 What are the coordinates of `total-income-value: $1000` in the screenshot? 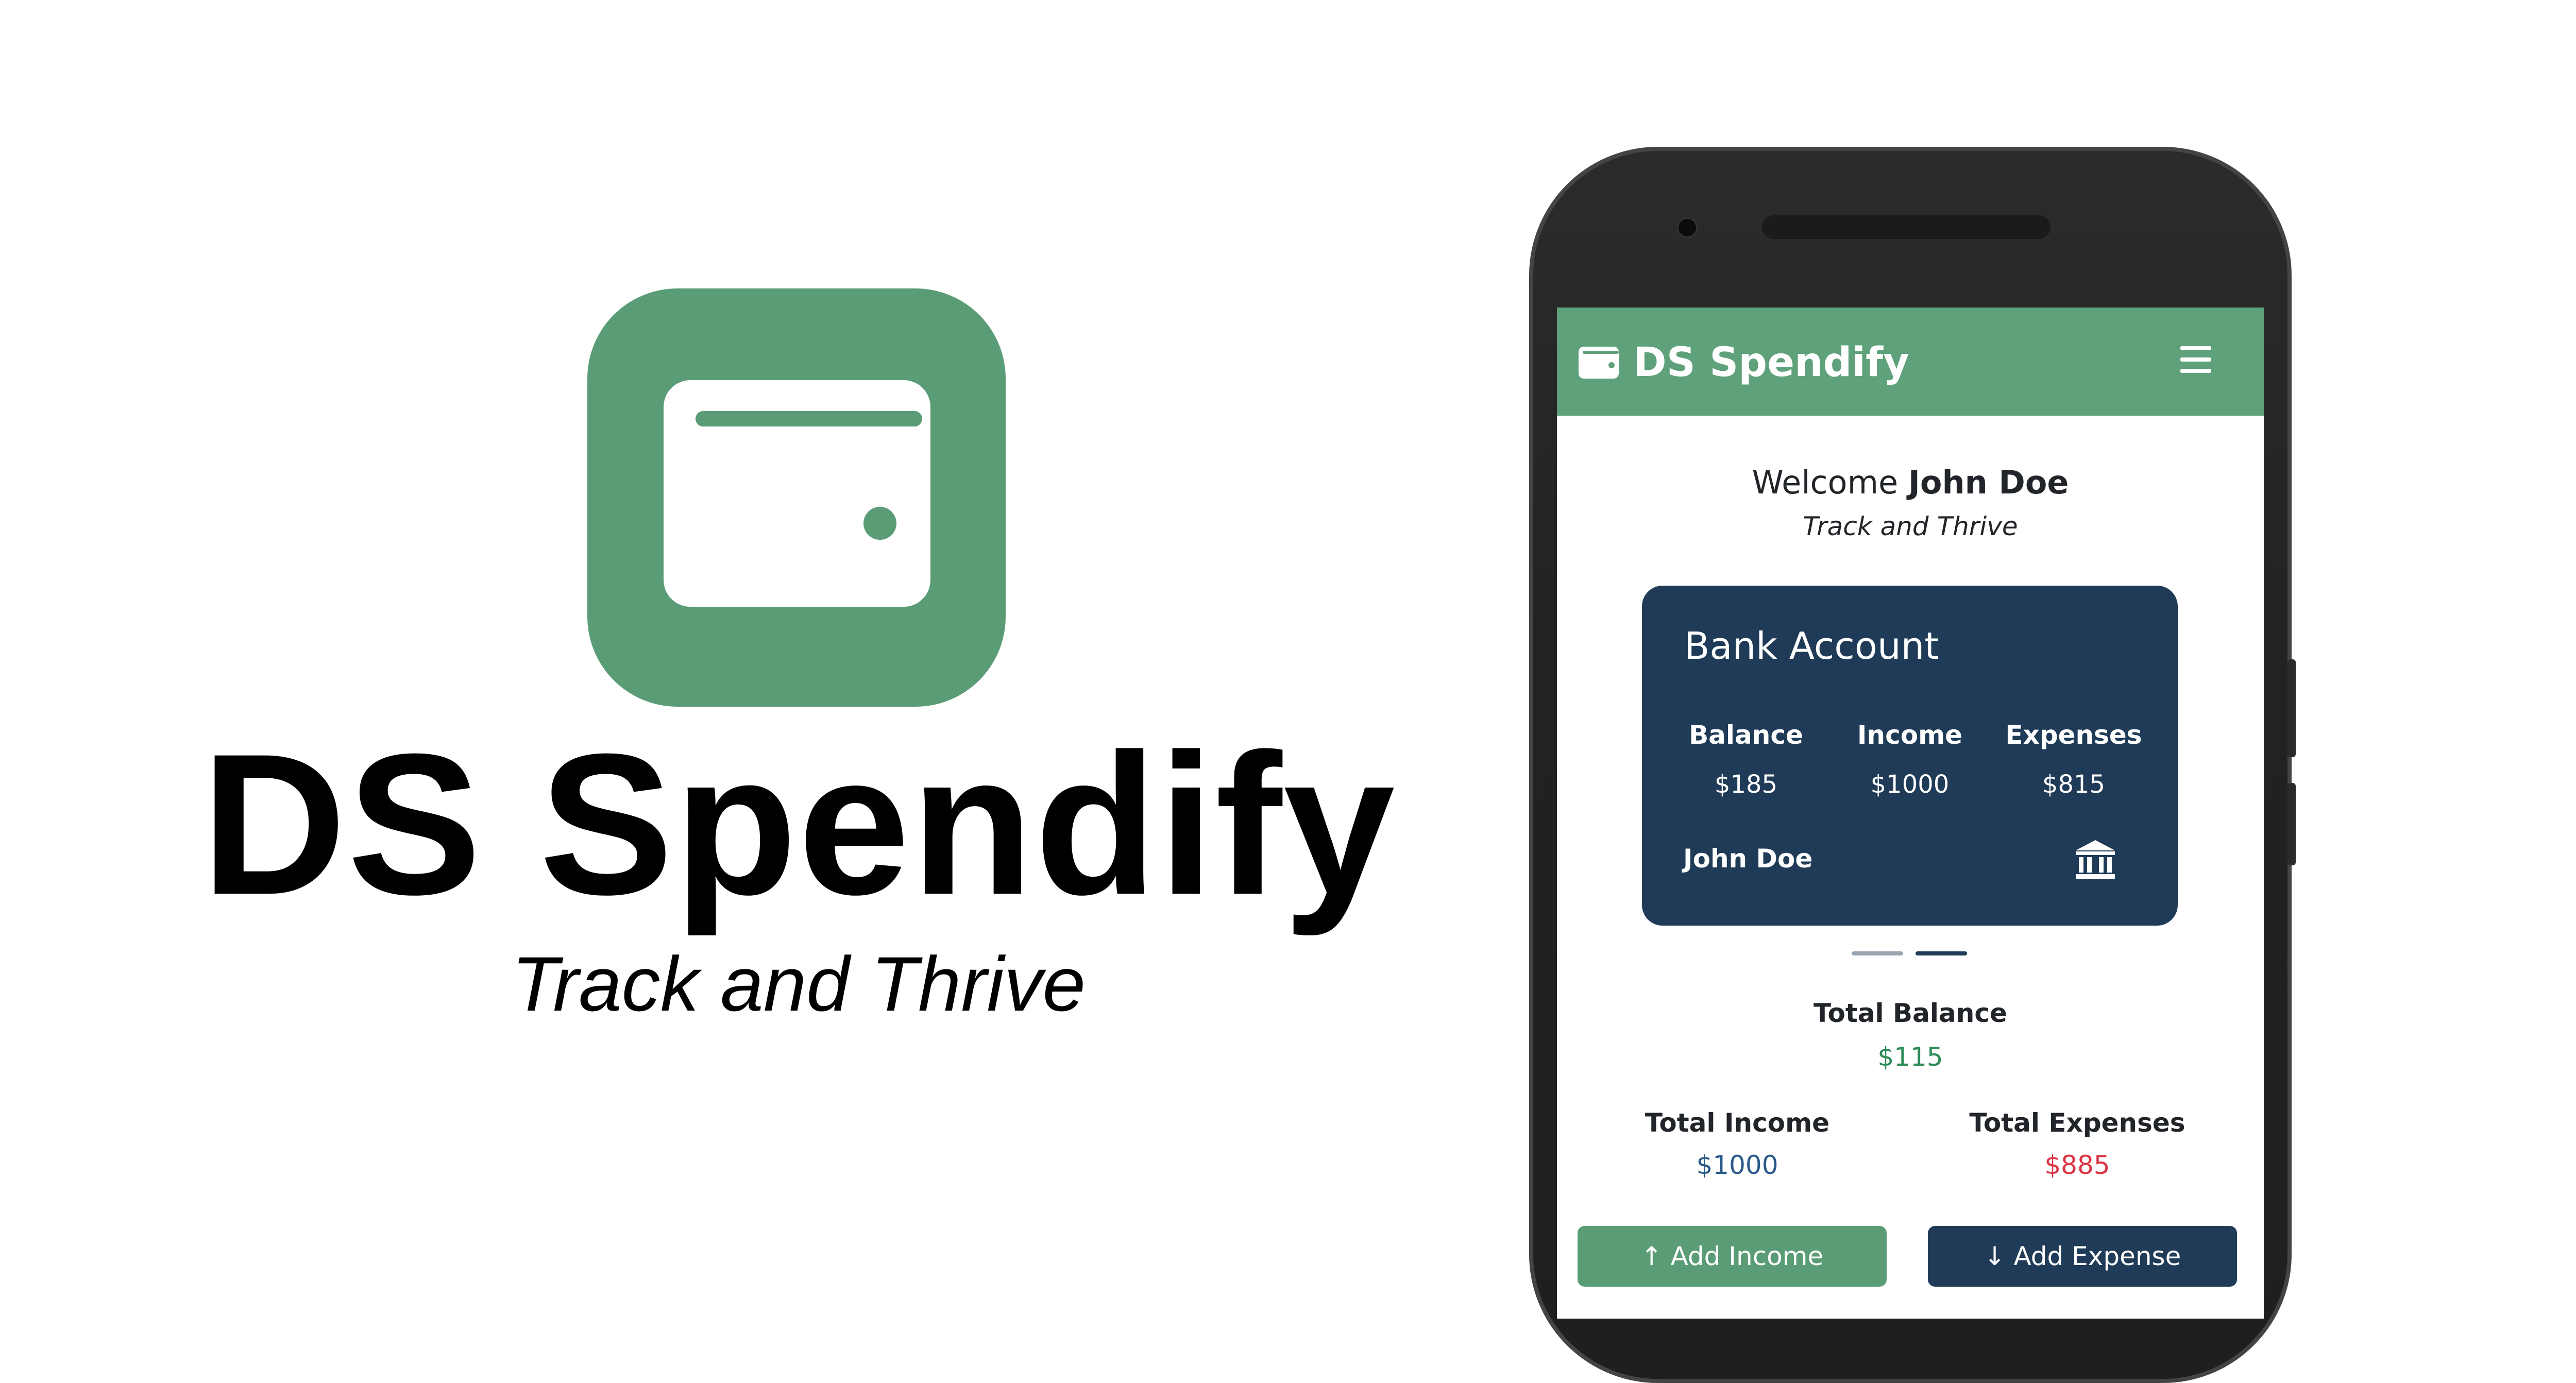 It's located at (1737, 1165).